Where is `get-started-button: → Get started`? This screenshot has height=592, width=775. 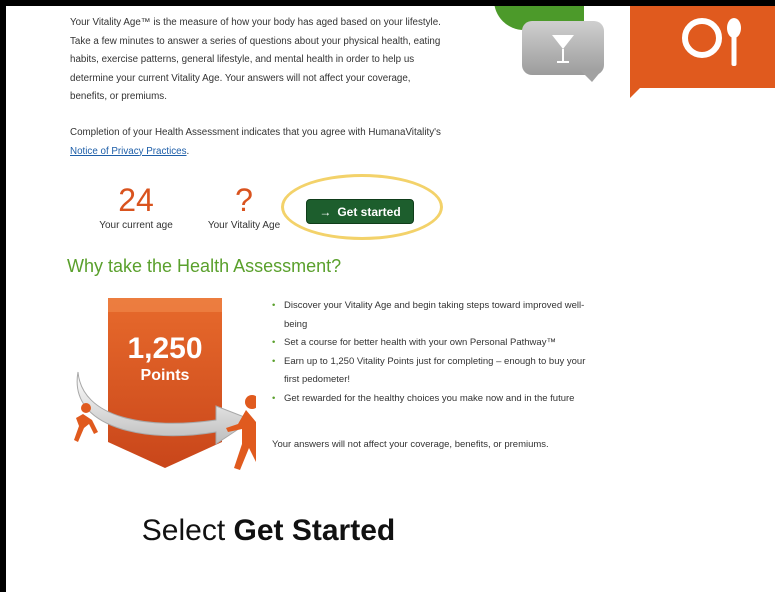 get-started-button: → Get started is located at coordinates (360, 211).